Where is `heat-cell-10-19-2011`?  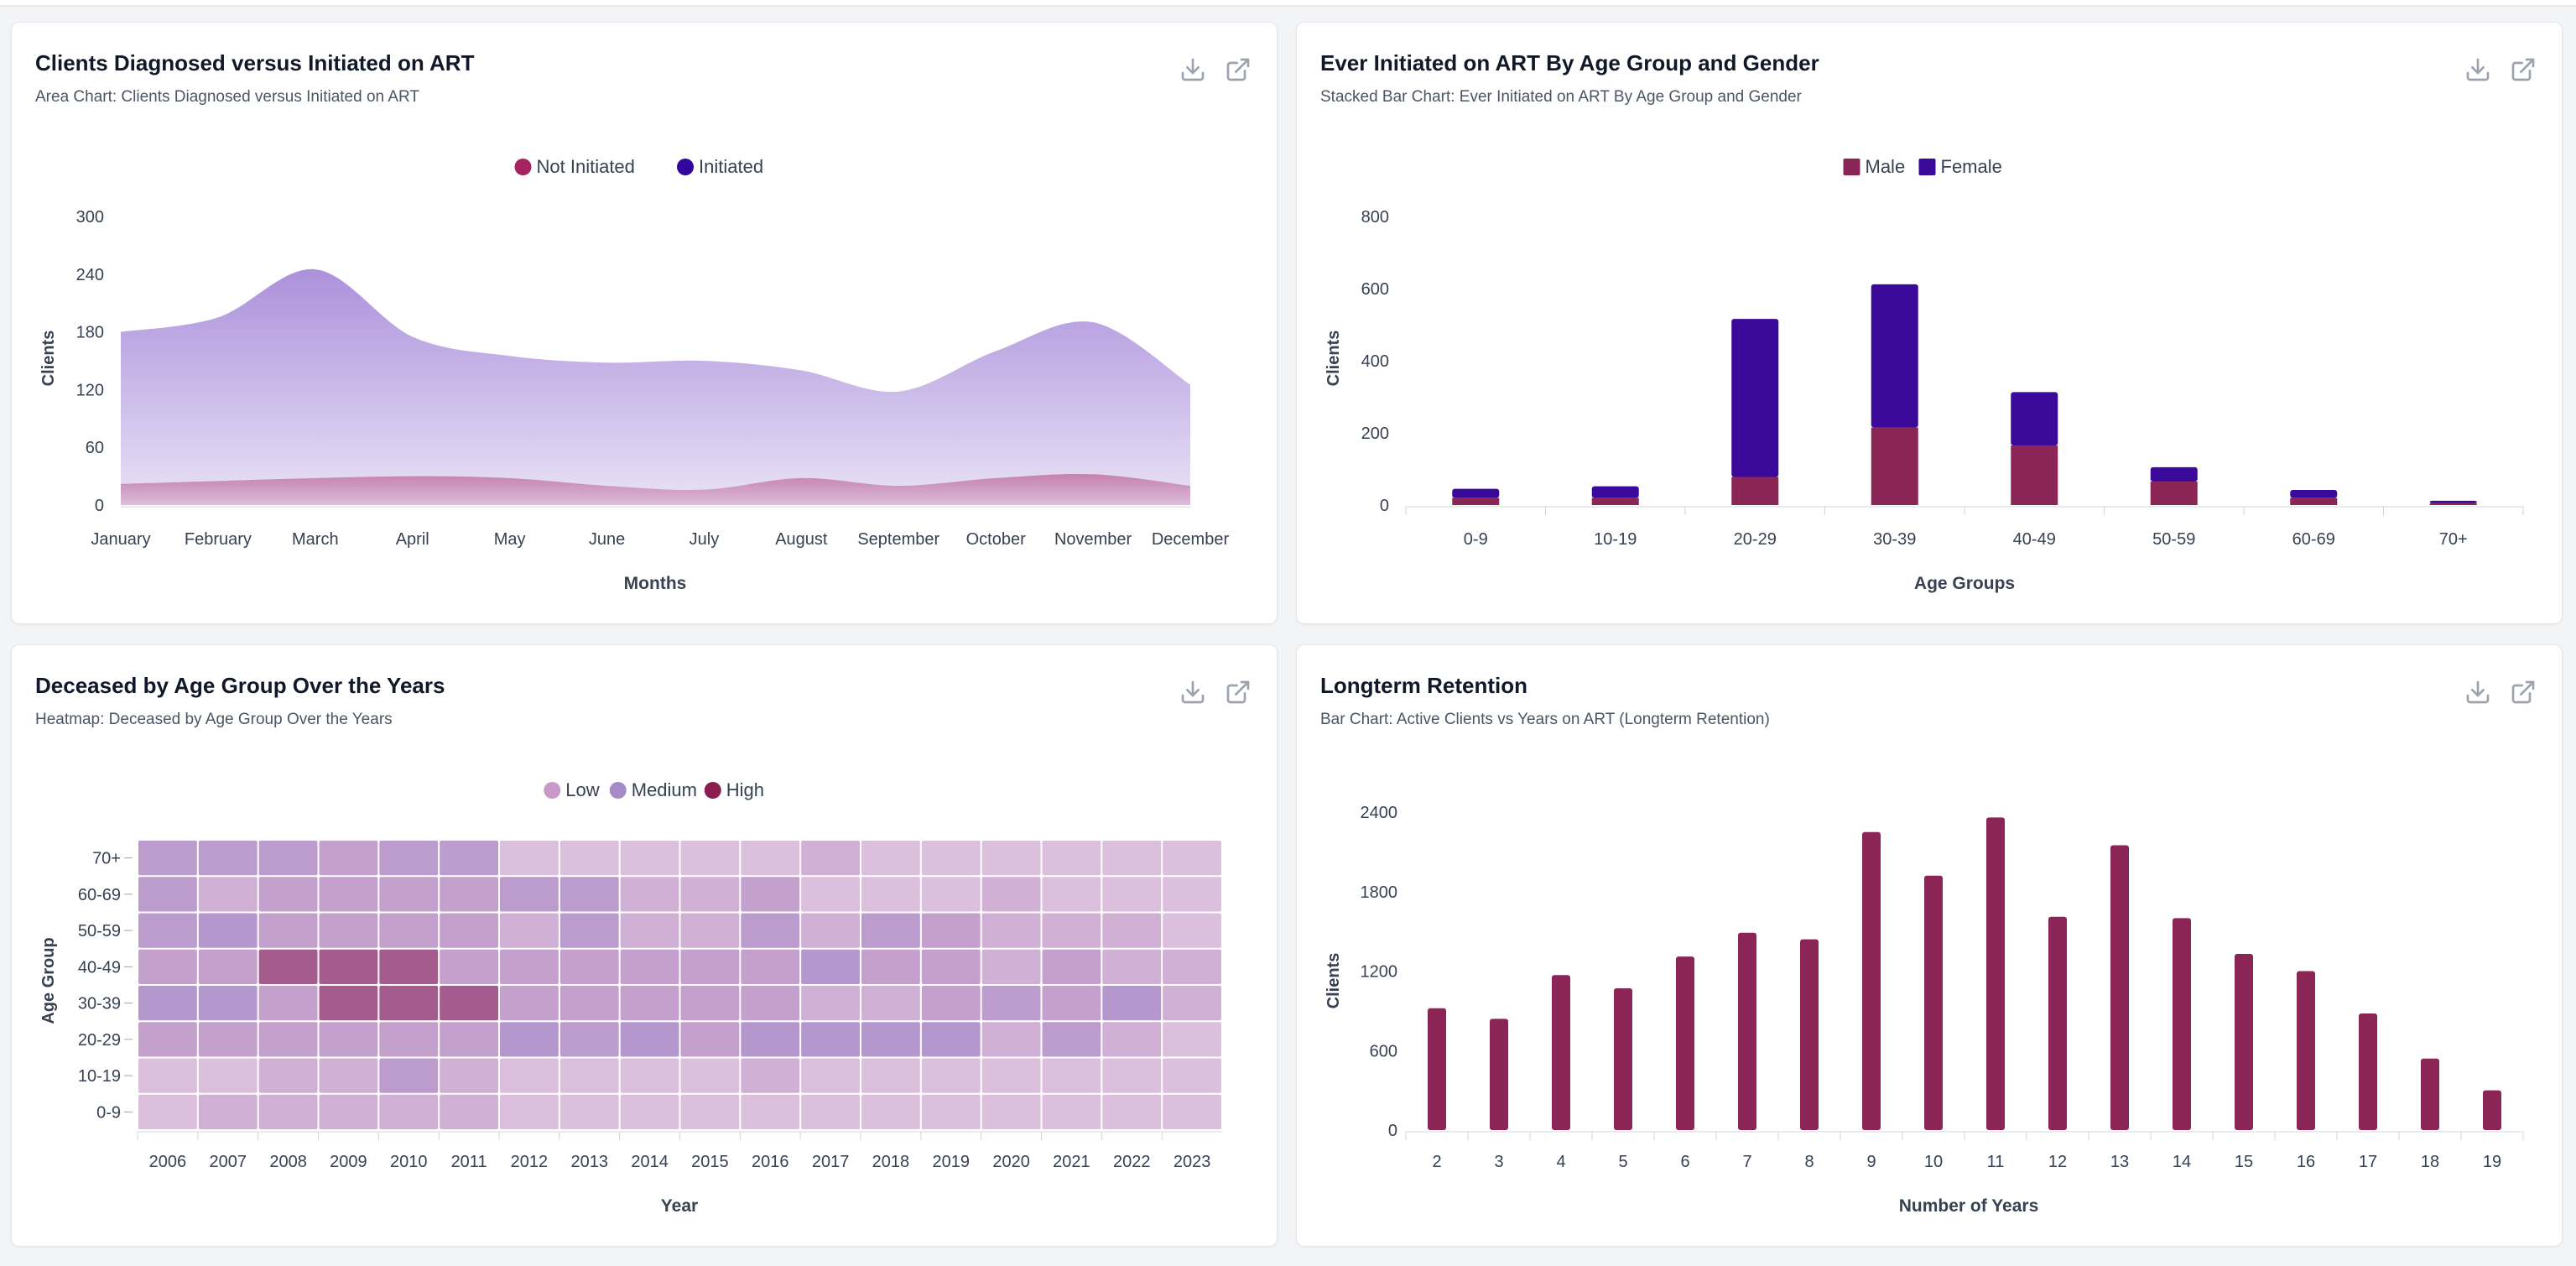
heat-cell-10-19-2011 is located at coordinates (469, 1075).